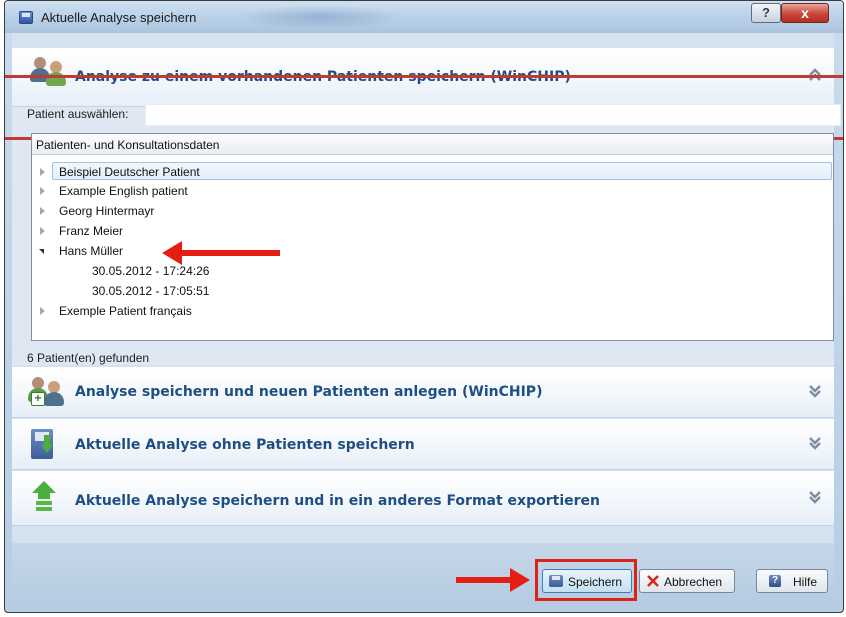 The width and height of the screenshot is (846, 617). What do you see at coordinates (151, 271) in the screenshot?
I see `consultation-label: 30.05.2012 - 17:24:26` at bounding box center [151, 271].